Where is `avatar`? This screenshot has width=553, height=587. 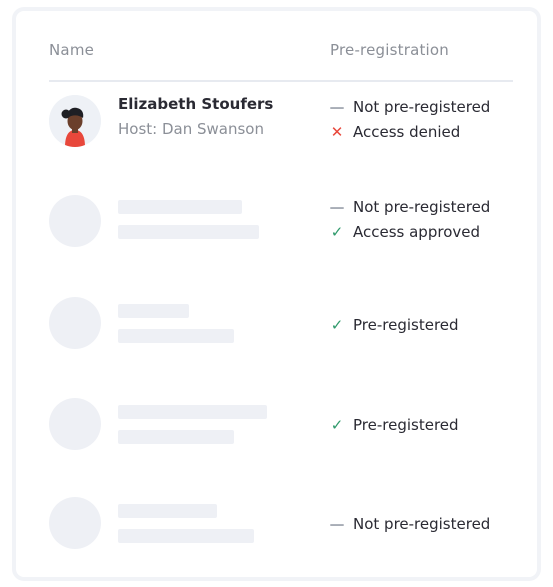
avatar is located at coordinates (75, 121).